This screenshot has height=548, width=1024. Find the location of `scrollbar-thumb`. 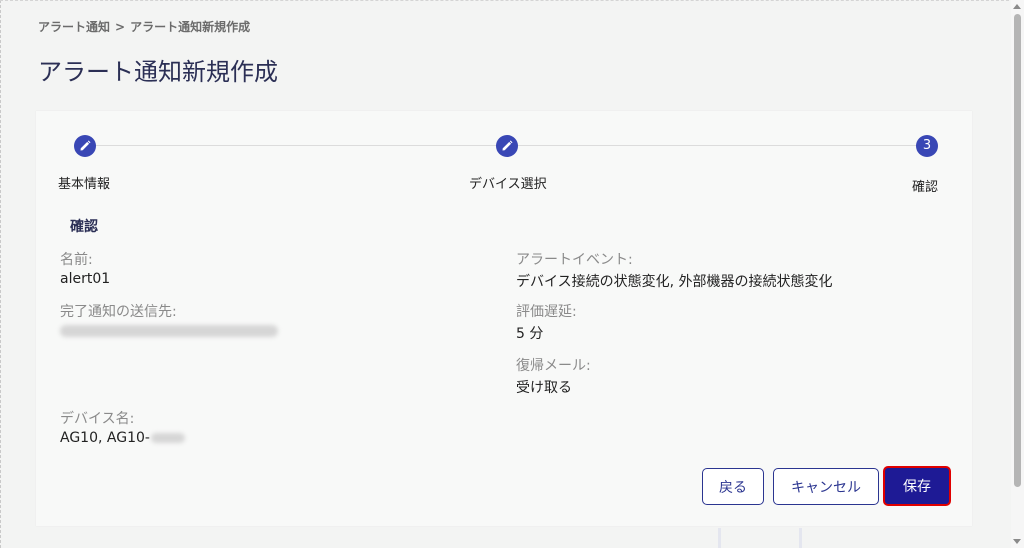

scrollbar-thumb is located at coordinates (1017, 250).